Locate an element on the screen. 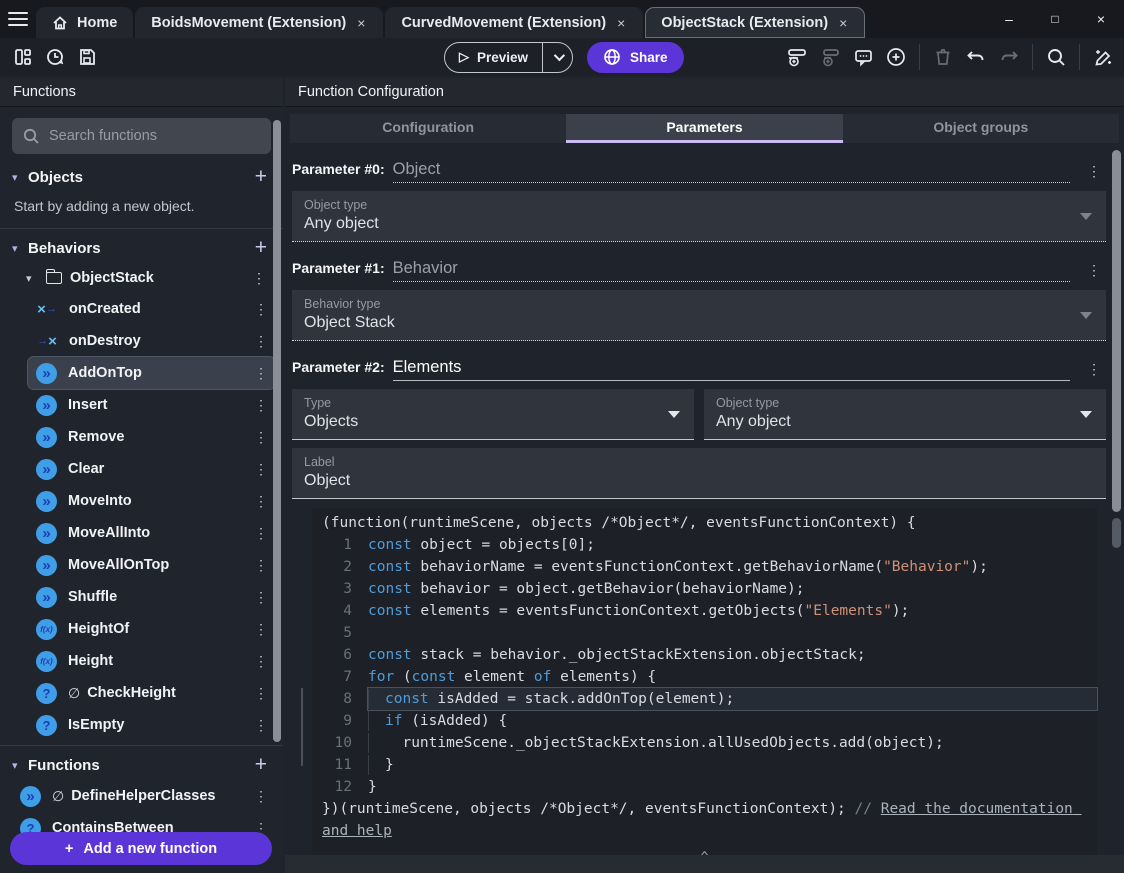 This screenshot has height=873, width=1124. objects-section-header: ▾ Objects + is located at coordinates (141, 177).